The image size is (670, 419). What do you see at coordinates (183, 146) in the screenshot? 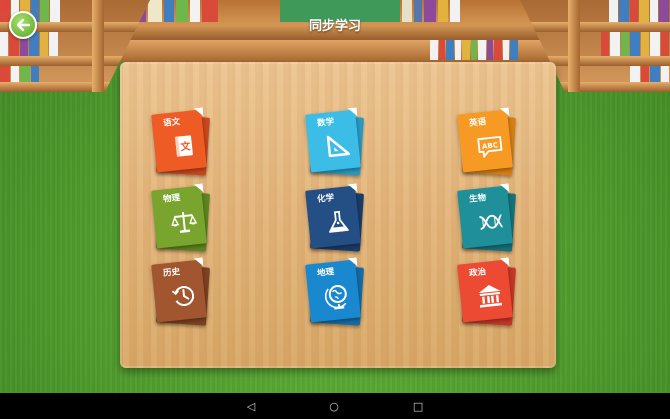
I see `chinese-book-icon: 文` at bounding box center [183, 146].